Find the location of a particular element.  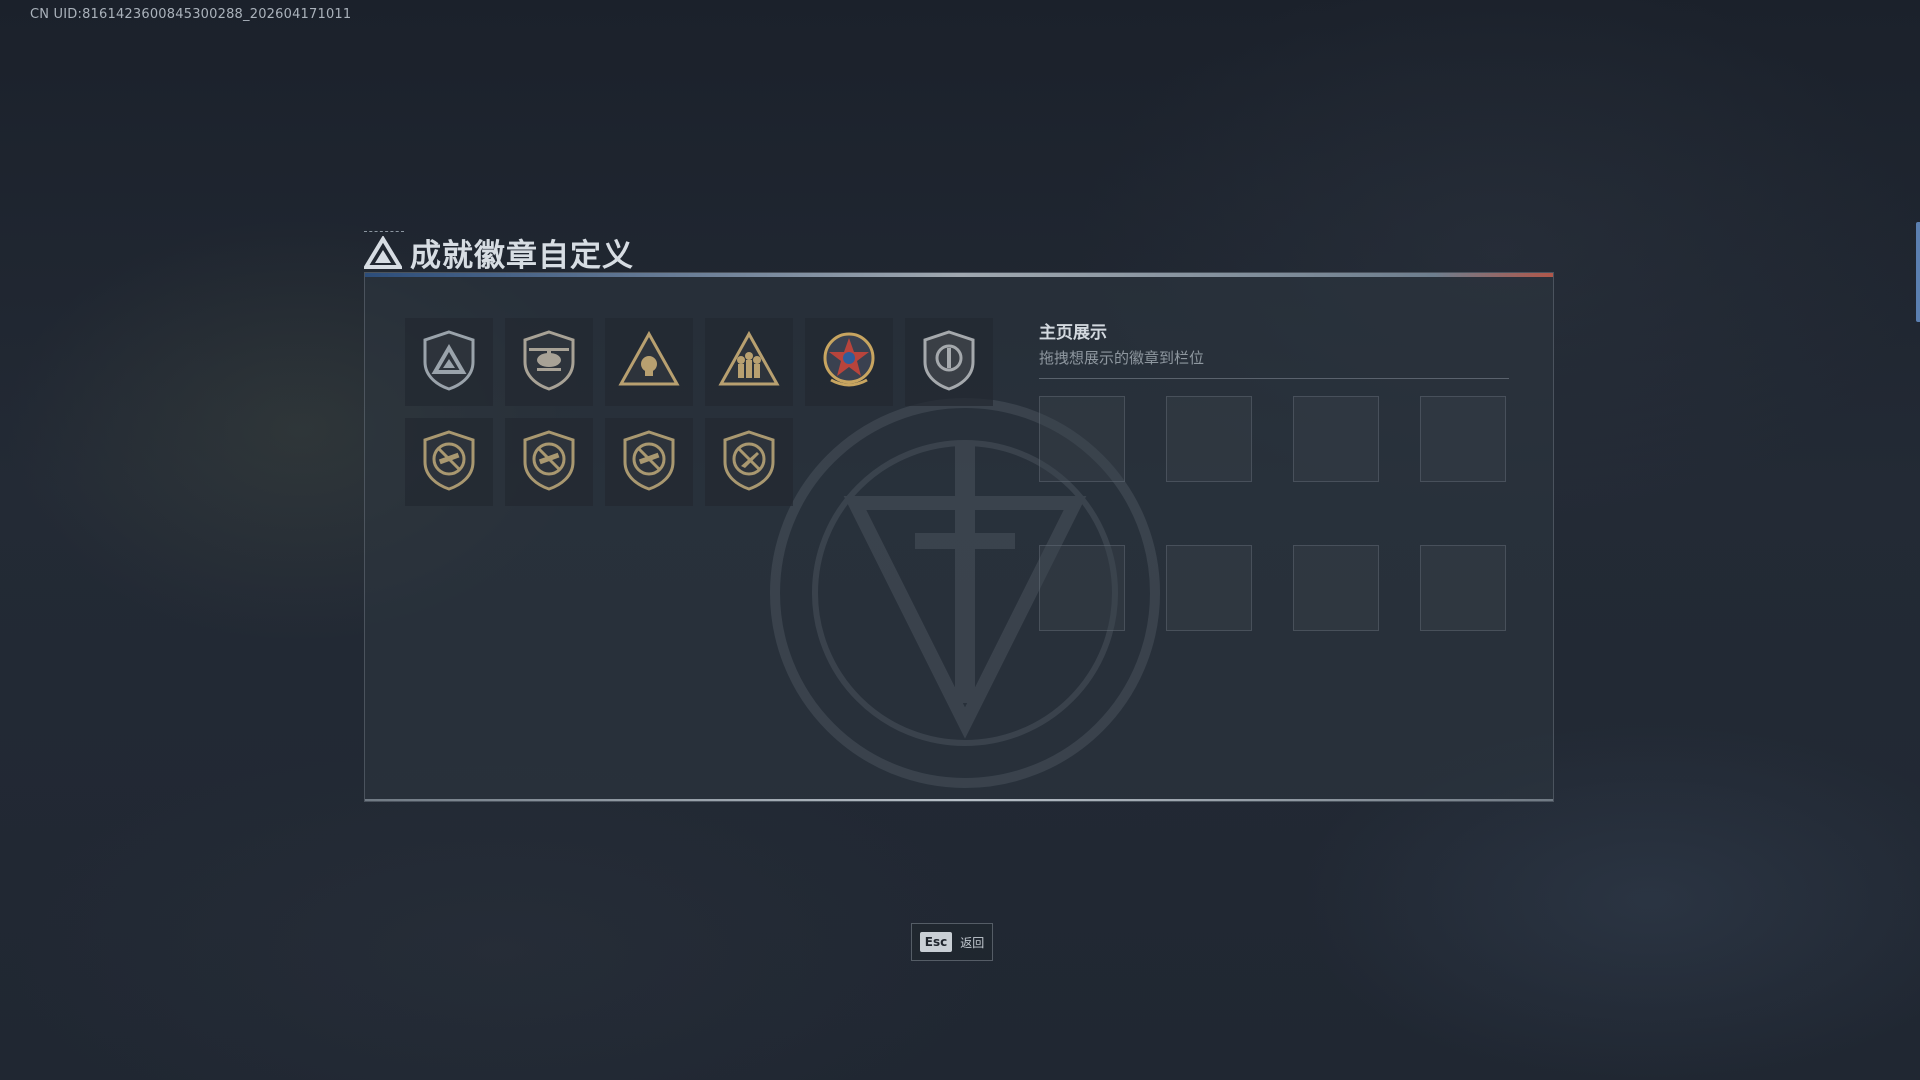

page-header: 成就徽章自定义 is located at coordinates (499, 252).